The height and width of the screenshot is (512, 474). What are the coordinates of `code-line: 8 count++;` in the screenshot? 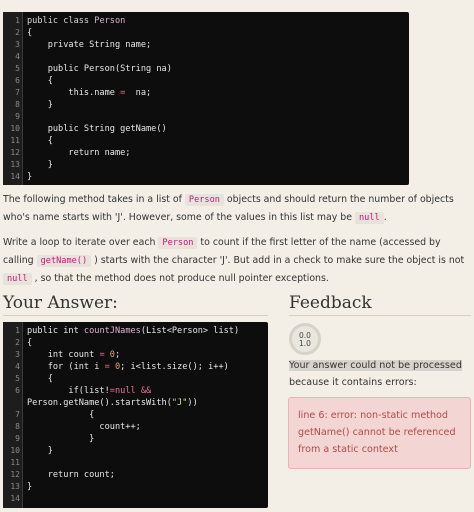 It's located at (135, 427).